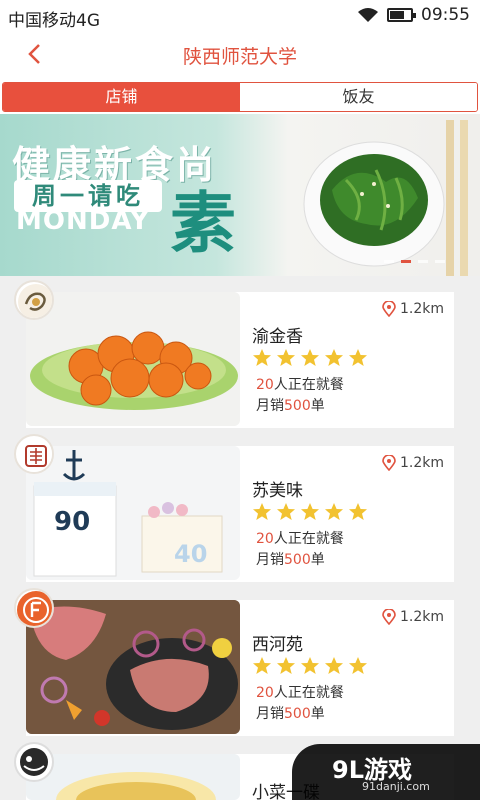 Image resolution: width=480 pixels, height=800 pixels. Describe the element at coordinates (401, 15) in the screenshot. I see `battery-icon` at that location.